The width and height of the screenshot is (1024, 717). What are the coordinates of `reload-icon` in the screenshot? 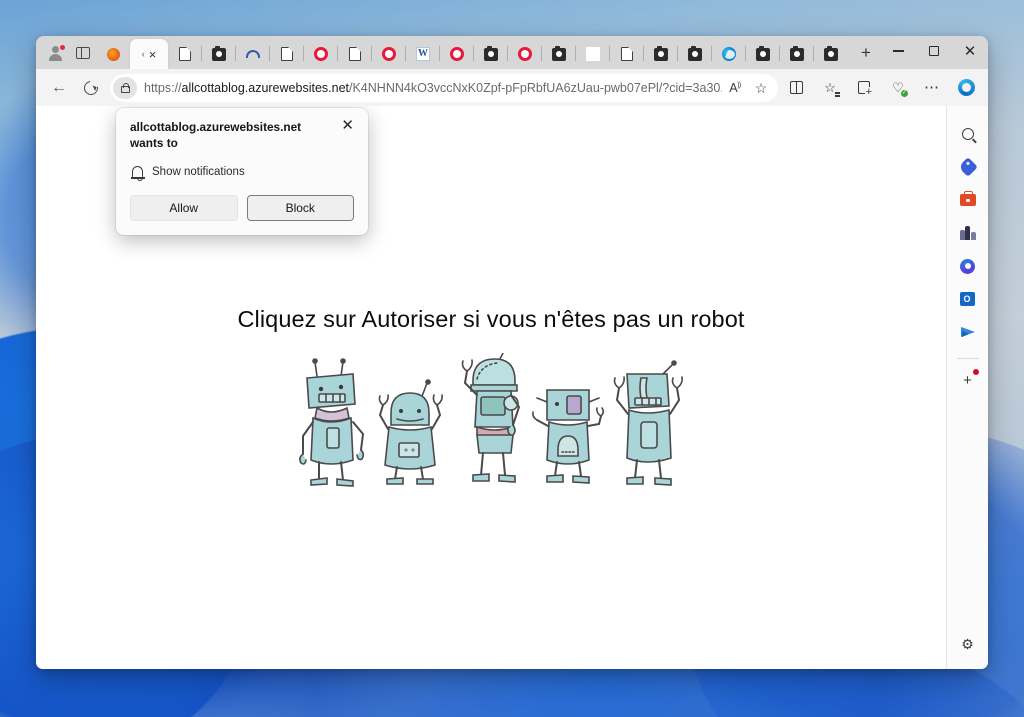 It's located at (91, 87).